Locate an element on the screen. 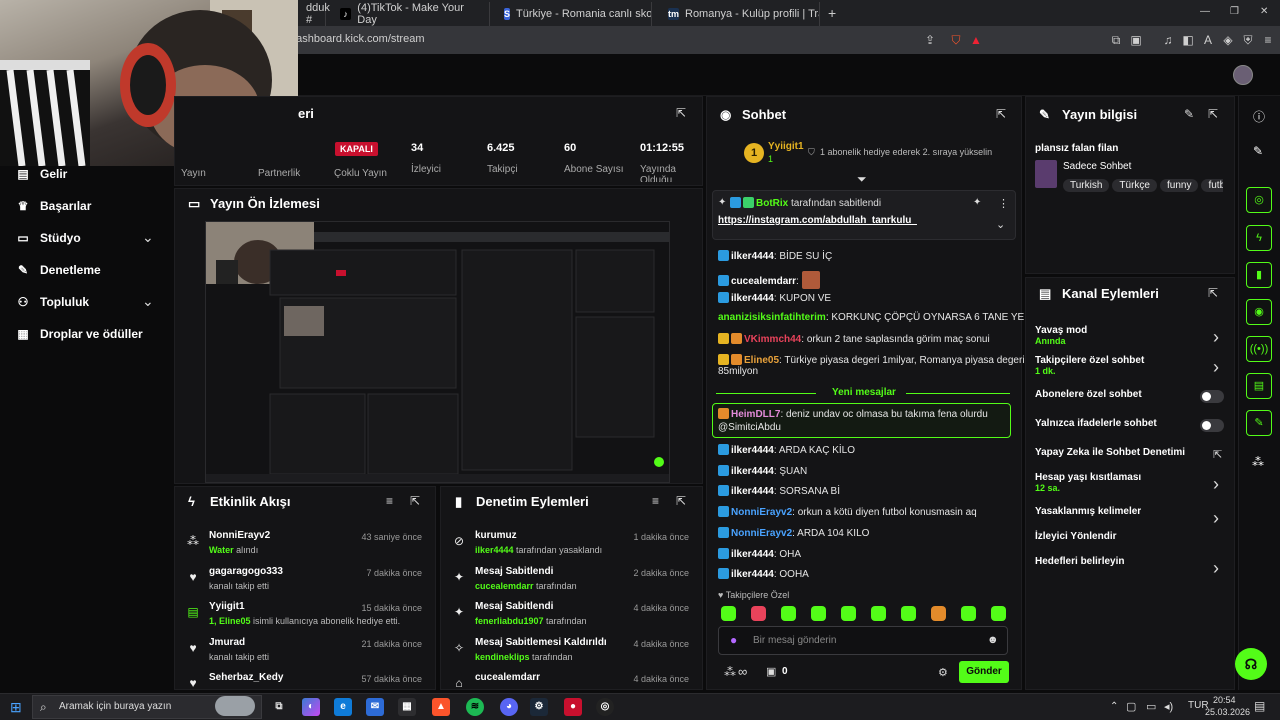 This screenshot has height=720, width=1280. modactions-row-sub-highlight: cucealemdarr is located at coordinates (504, 586).